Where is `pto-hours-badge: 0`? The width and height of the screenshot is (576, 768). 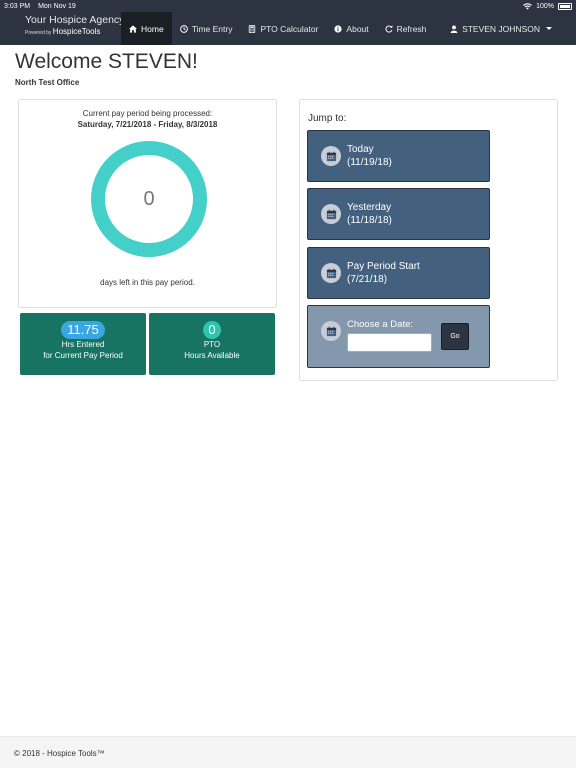
pto-hours-badge: 0 is located at coordinates (212, 330).